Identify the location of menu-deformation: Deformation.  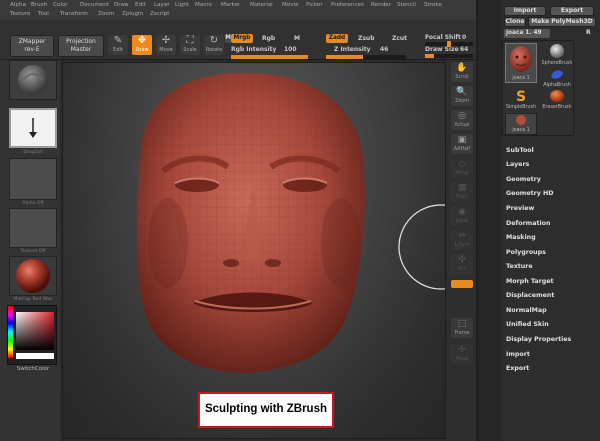
(528, 223).